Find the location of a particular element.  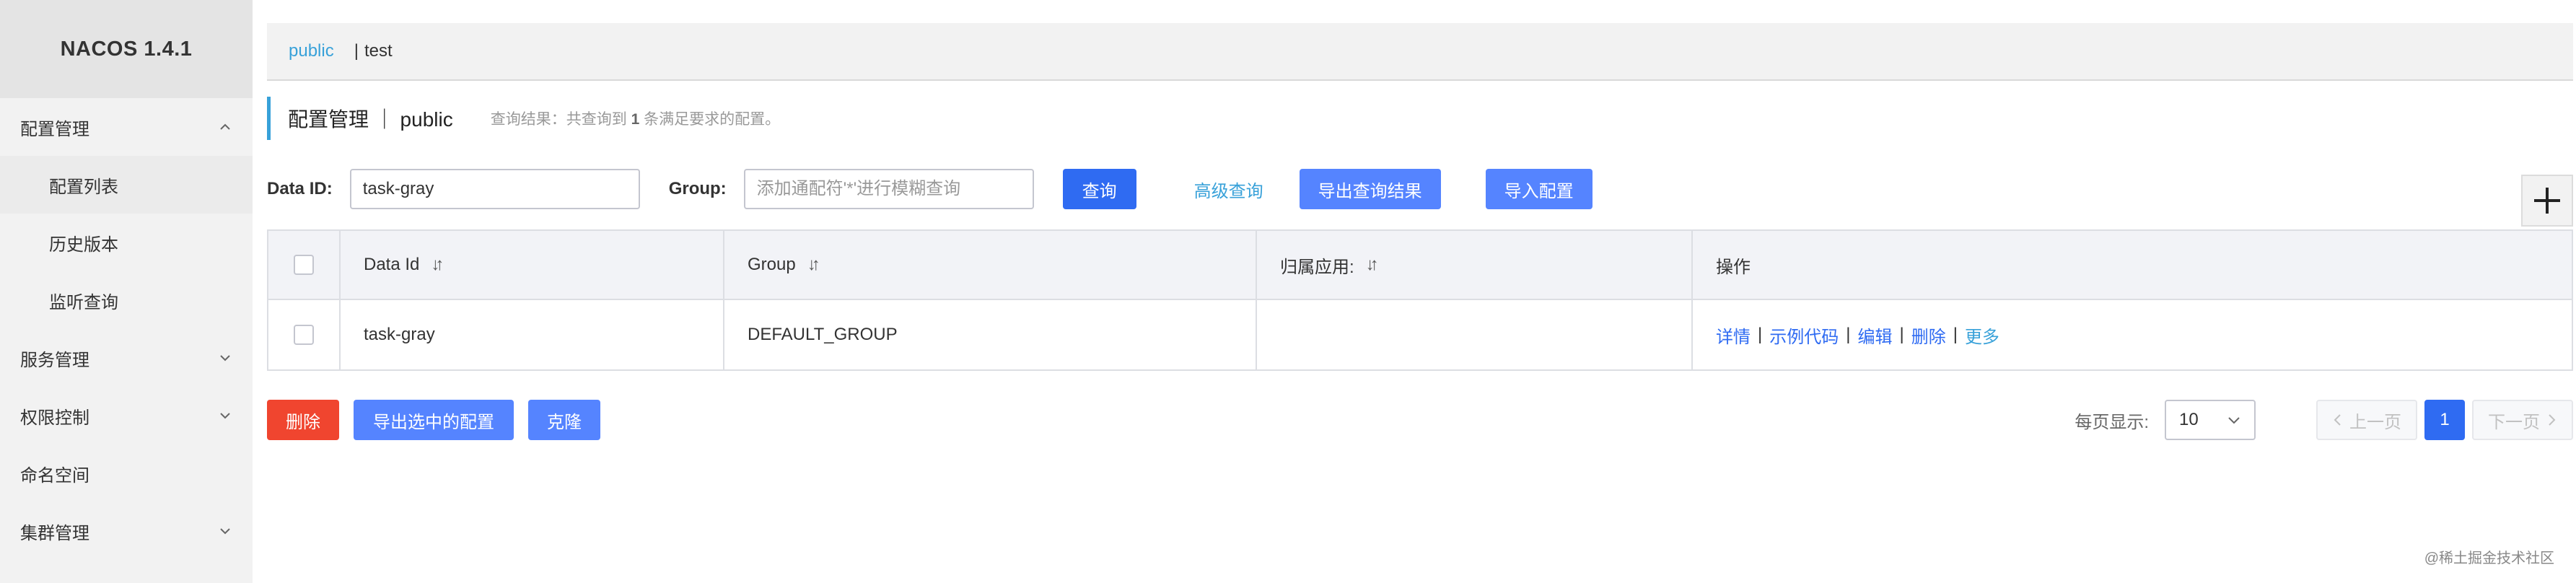

namespace-public: public is located at coordinates (311, 51).